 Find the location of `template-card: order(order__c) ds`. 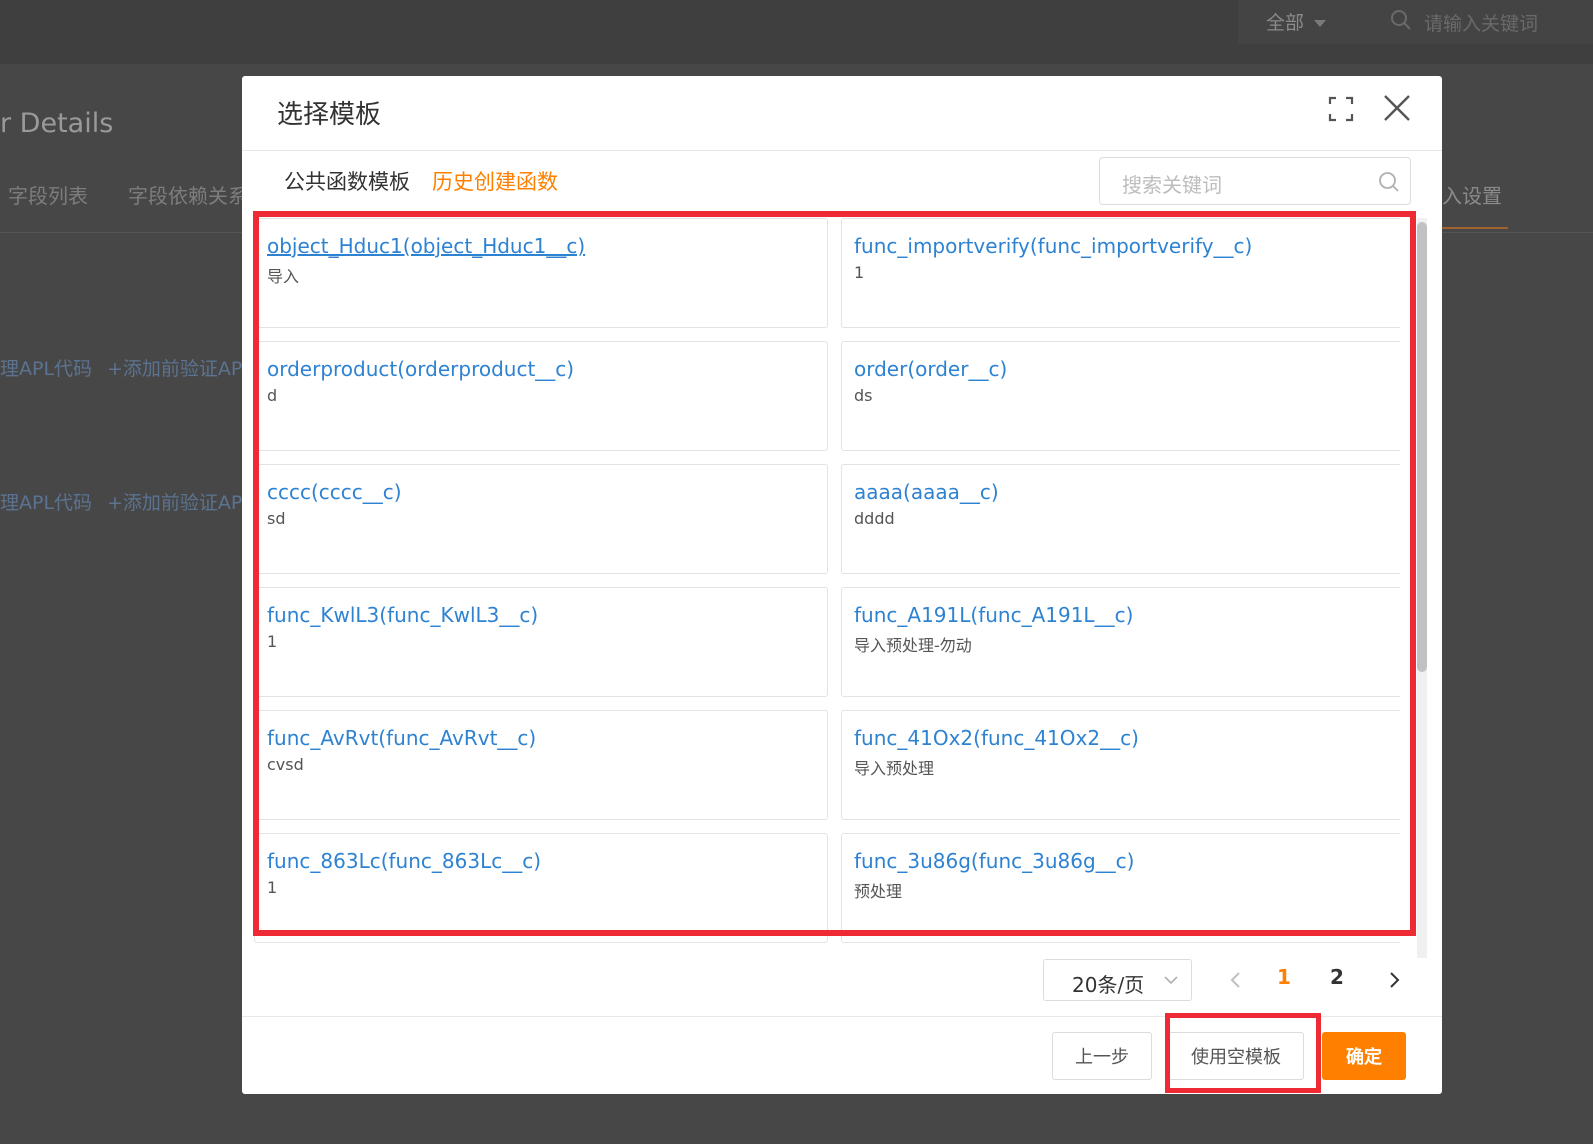

template-card: order(order__c) ds is located at coordinates (1120, 396).